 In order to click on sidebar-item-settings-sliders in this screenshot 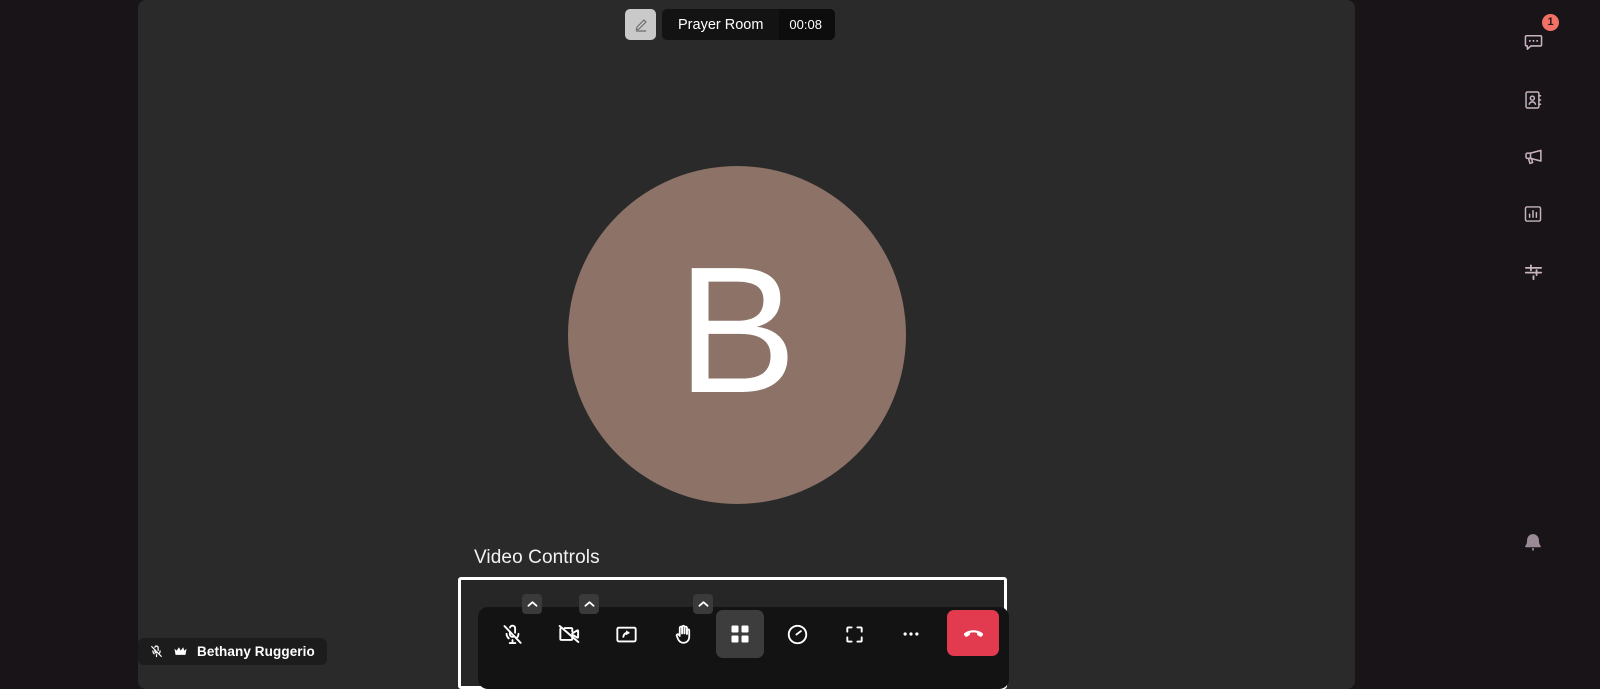, I will do `click(1533, 271)`.